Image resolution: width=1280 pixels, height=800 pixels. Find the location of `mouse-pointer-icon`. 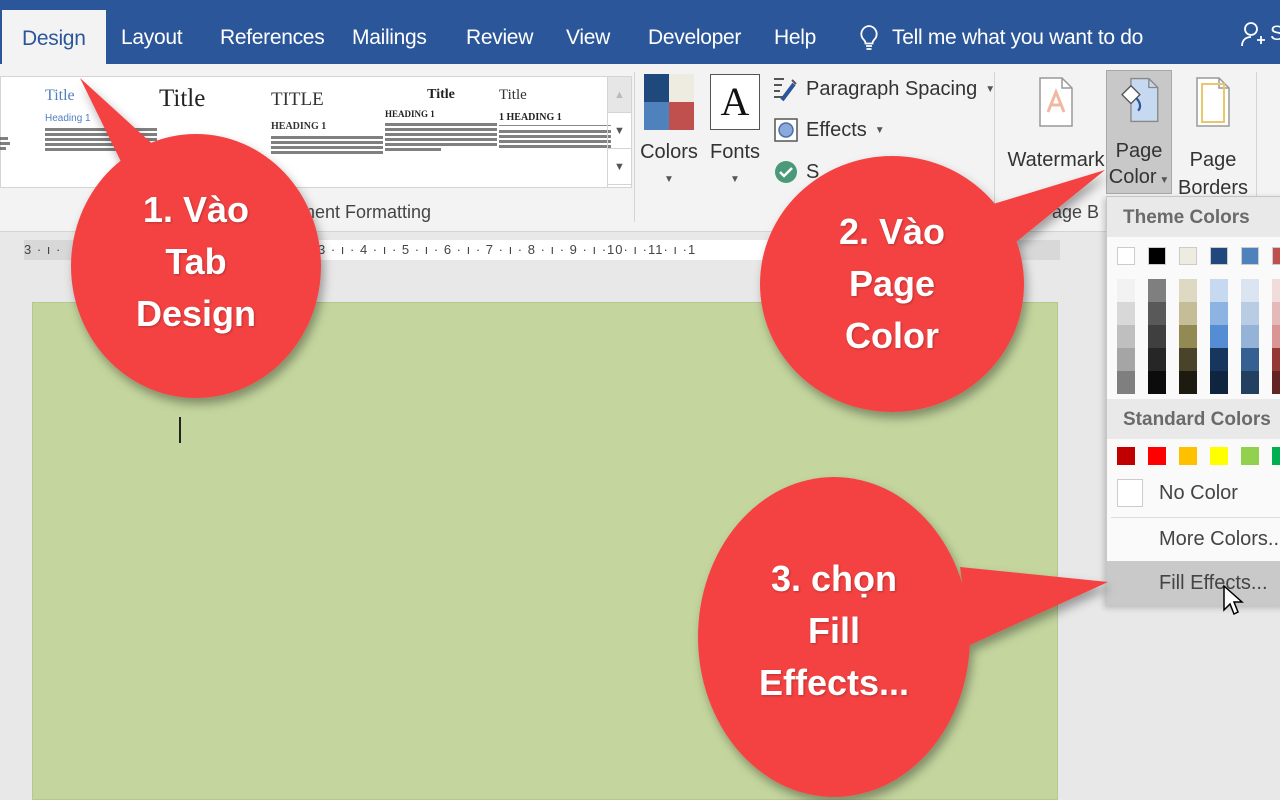

mouse-pointer-icon is located at coordinates (1233, 600).